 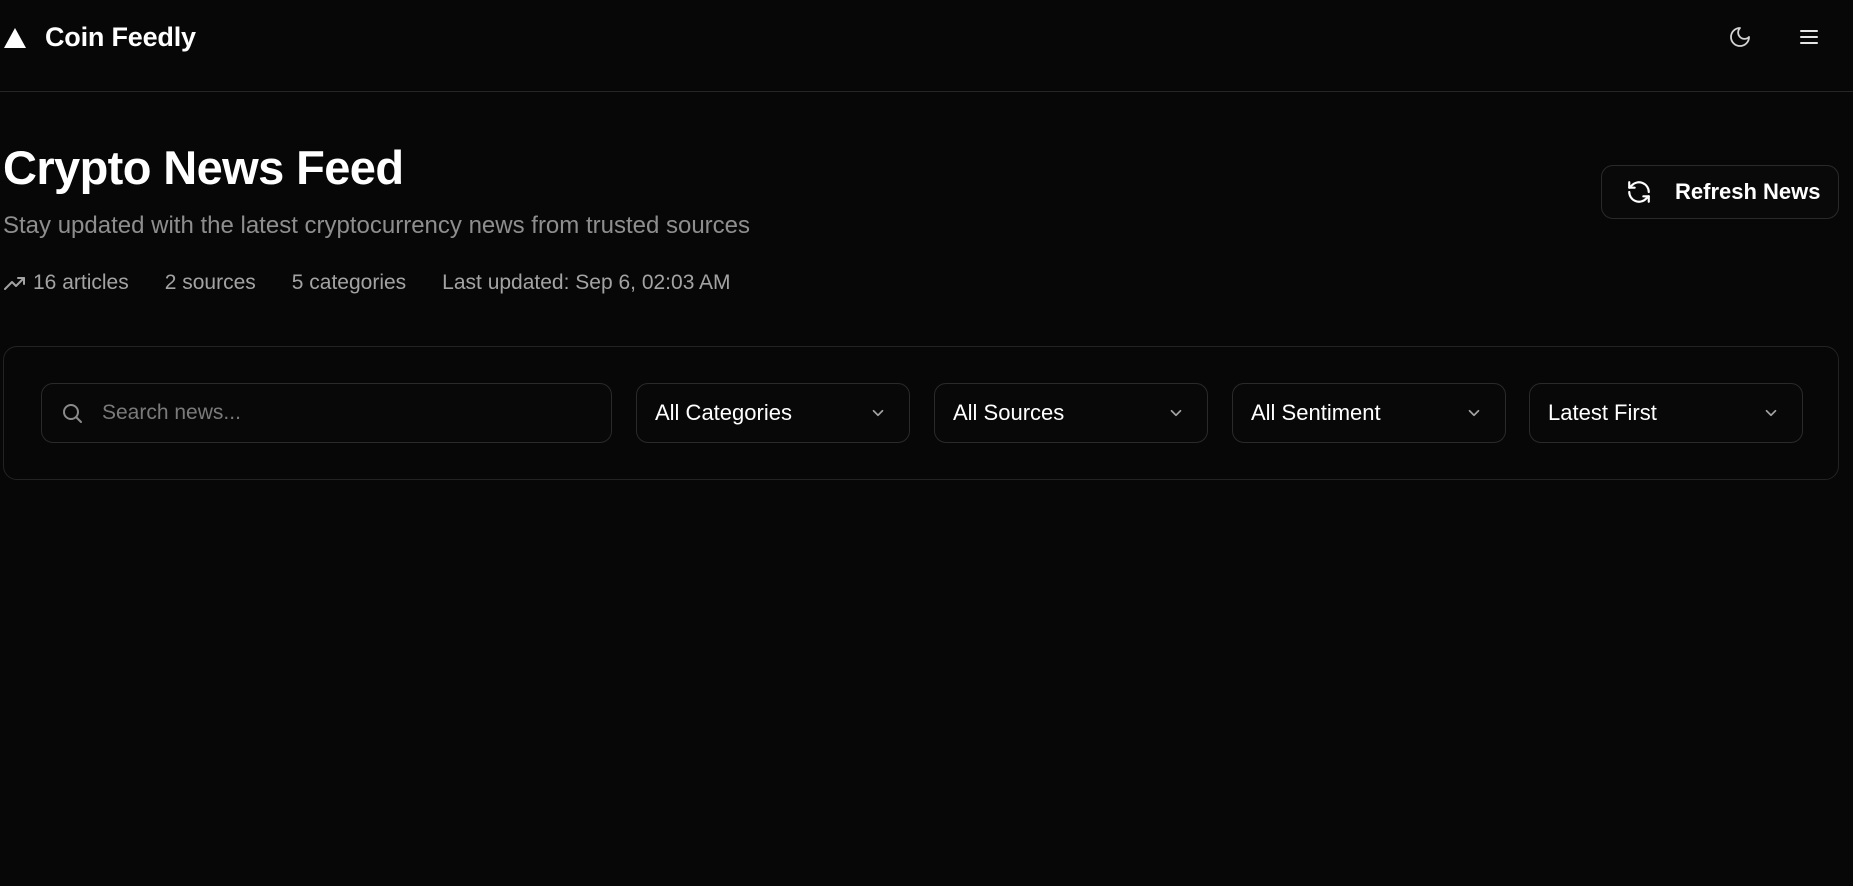 What do you see at coordinates (1071, 413) in the screenshot?
I see `source-select: All Sources` at bounding box center [1071, 413].